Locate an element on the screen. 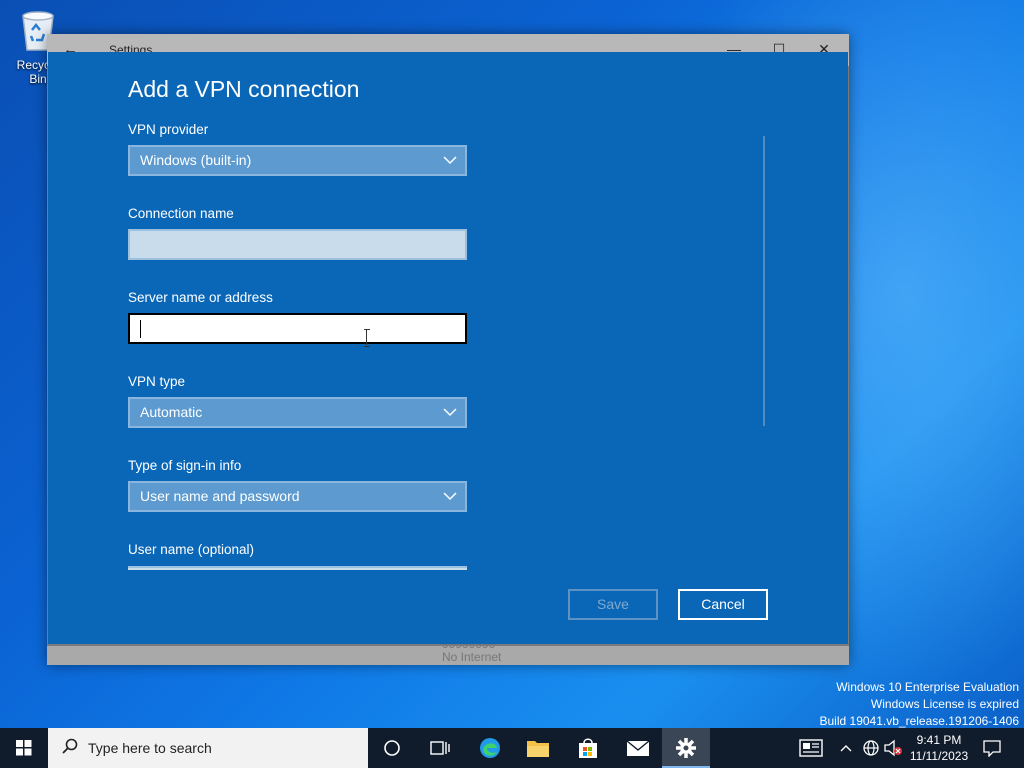 This screenshot has width=1024, height=768. connection-name-input is located at coordinates (297, 244).